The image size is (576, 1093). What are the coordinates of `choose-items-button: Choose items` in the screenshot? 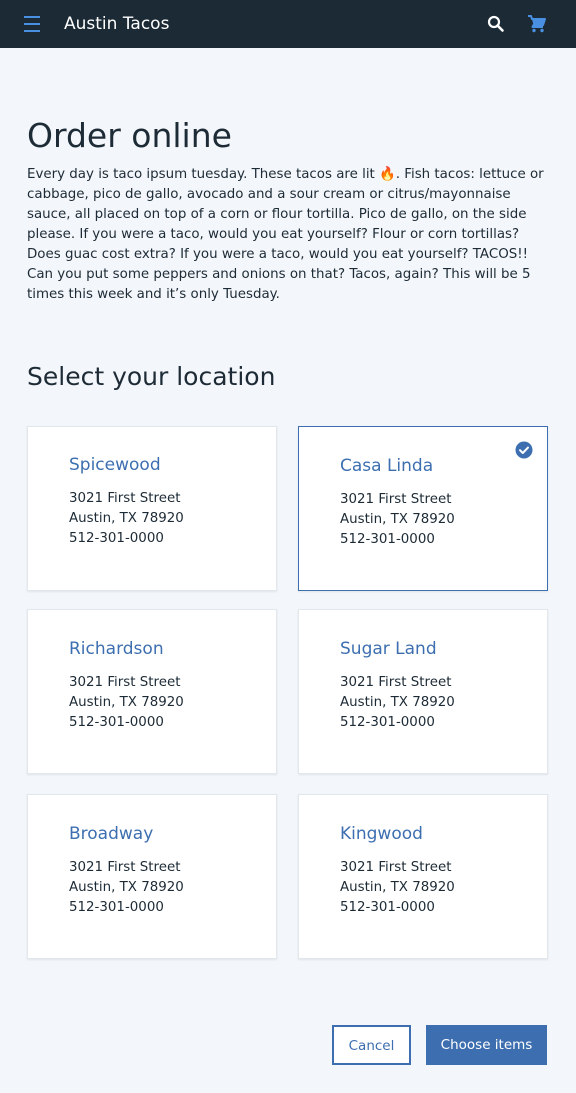 It's located at (486, 1045).